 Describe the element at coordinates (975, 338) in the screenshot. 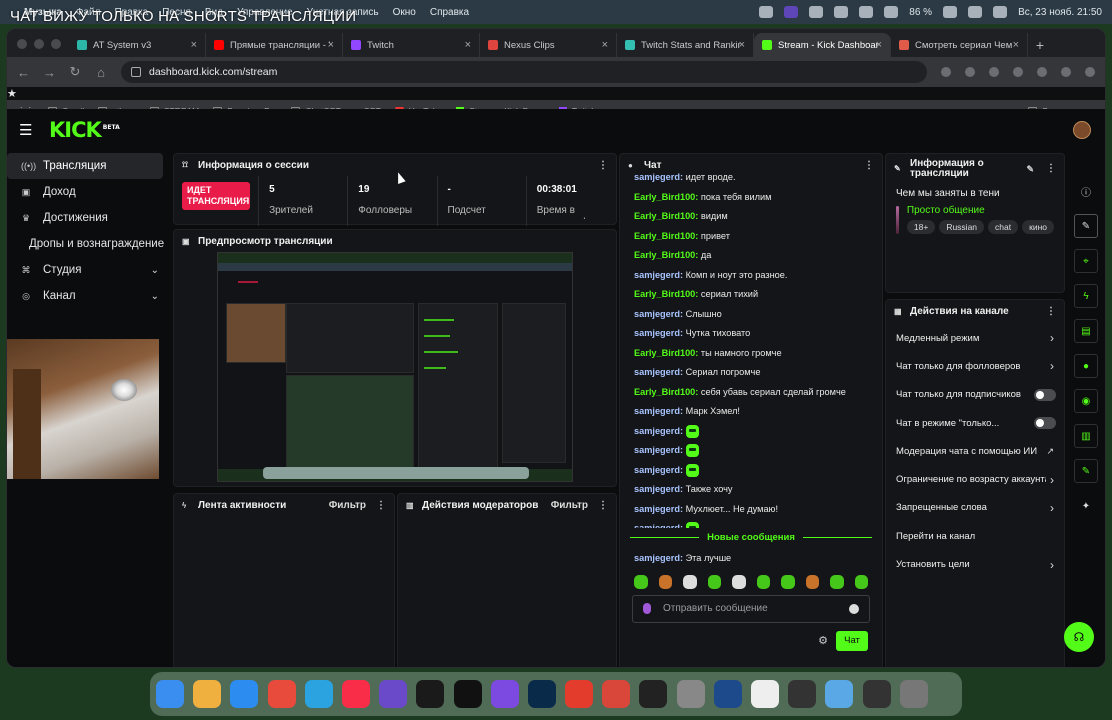

I see `channel-action-item: Медленный режим ›` at that location.